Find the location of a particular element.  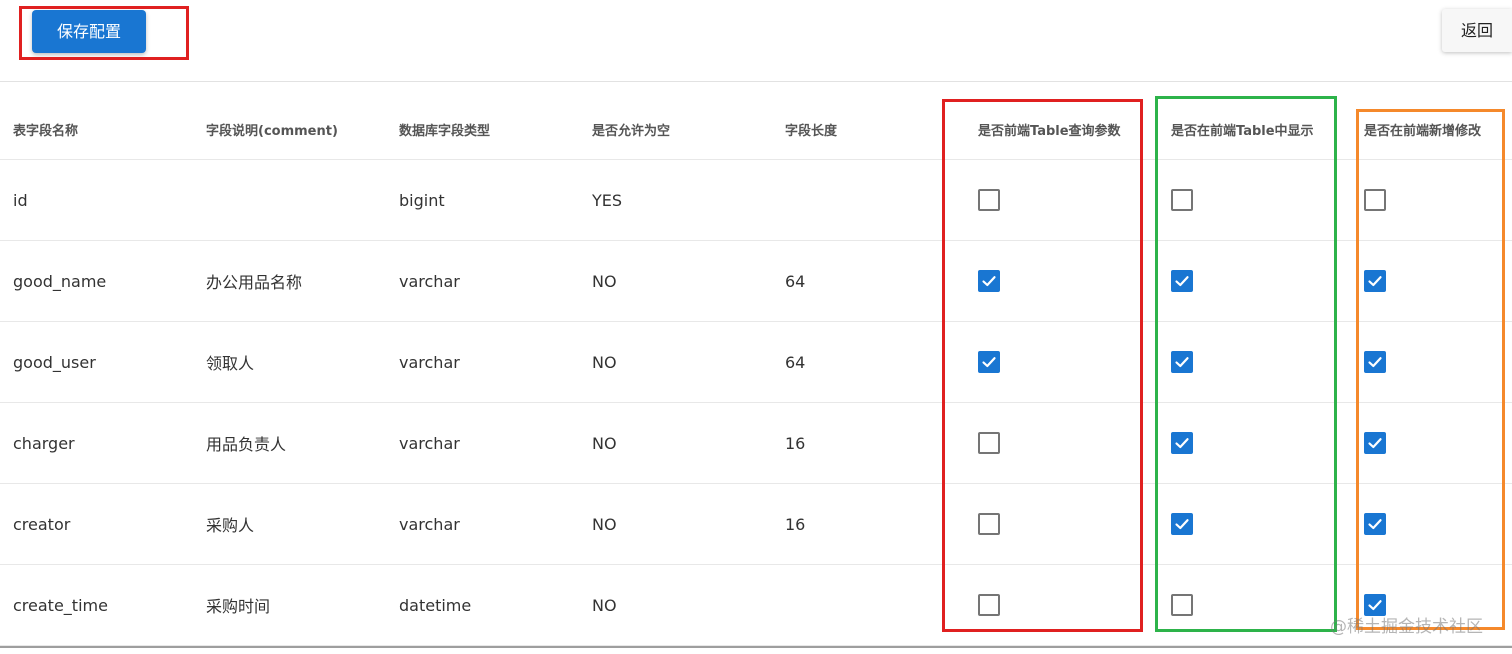

table-row: good_user 领取人 varchar NO 64 is located at coordinates (756, 362).